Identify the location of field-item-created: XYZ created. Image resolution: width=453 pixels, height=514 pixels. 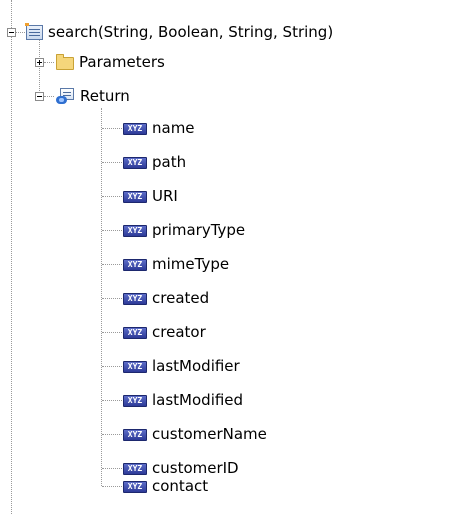
(166, 298).